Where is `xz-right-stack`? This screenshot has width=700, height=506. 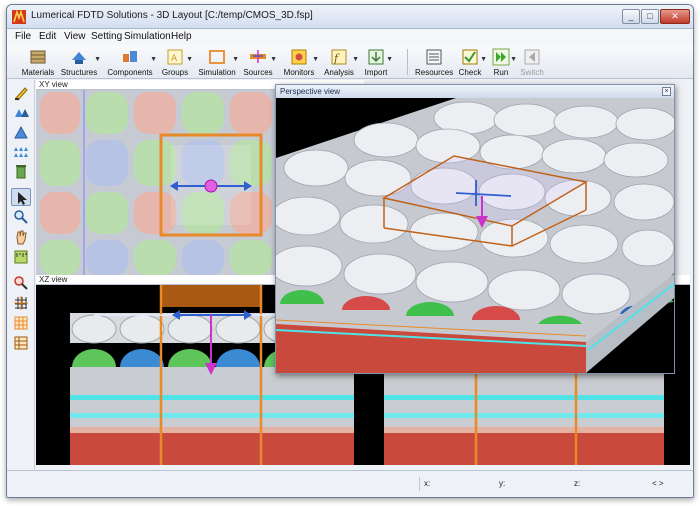
xz-right-stack is located at coordinates (524, 415).